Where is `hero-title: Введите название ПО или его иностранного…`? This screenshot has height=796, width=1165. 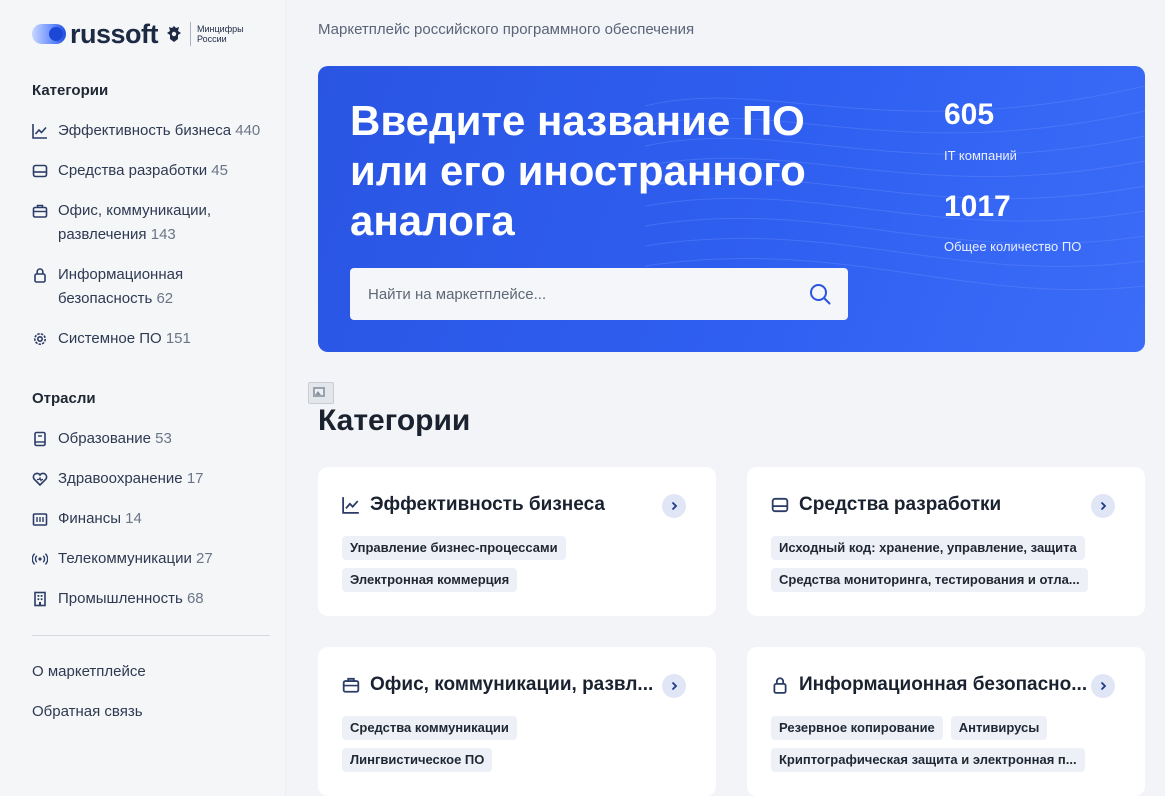 hero-title: Введите название ПО или его иностранного… is located at coordinates (578, 170).